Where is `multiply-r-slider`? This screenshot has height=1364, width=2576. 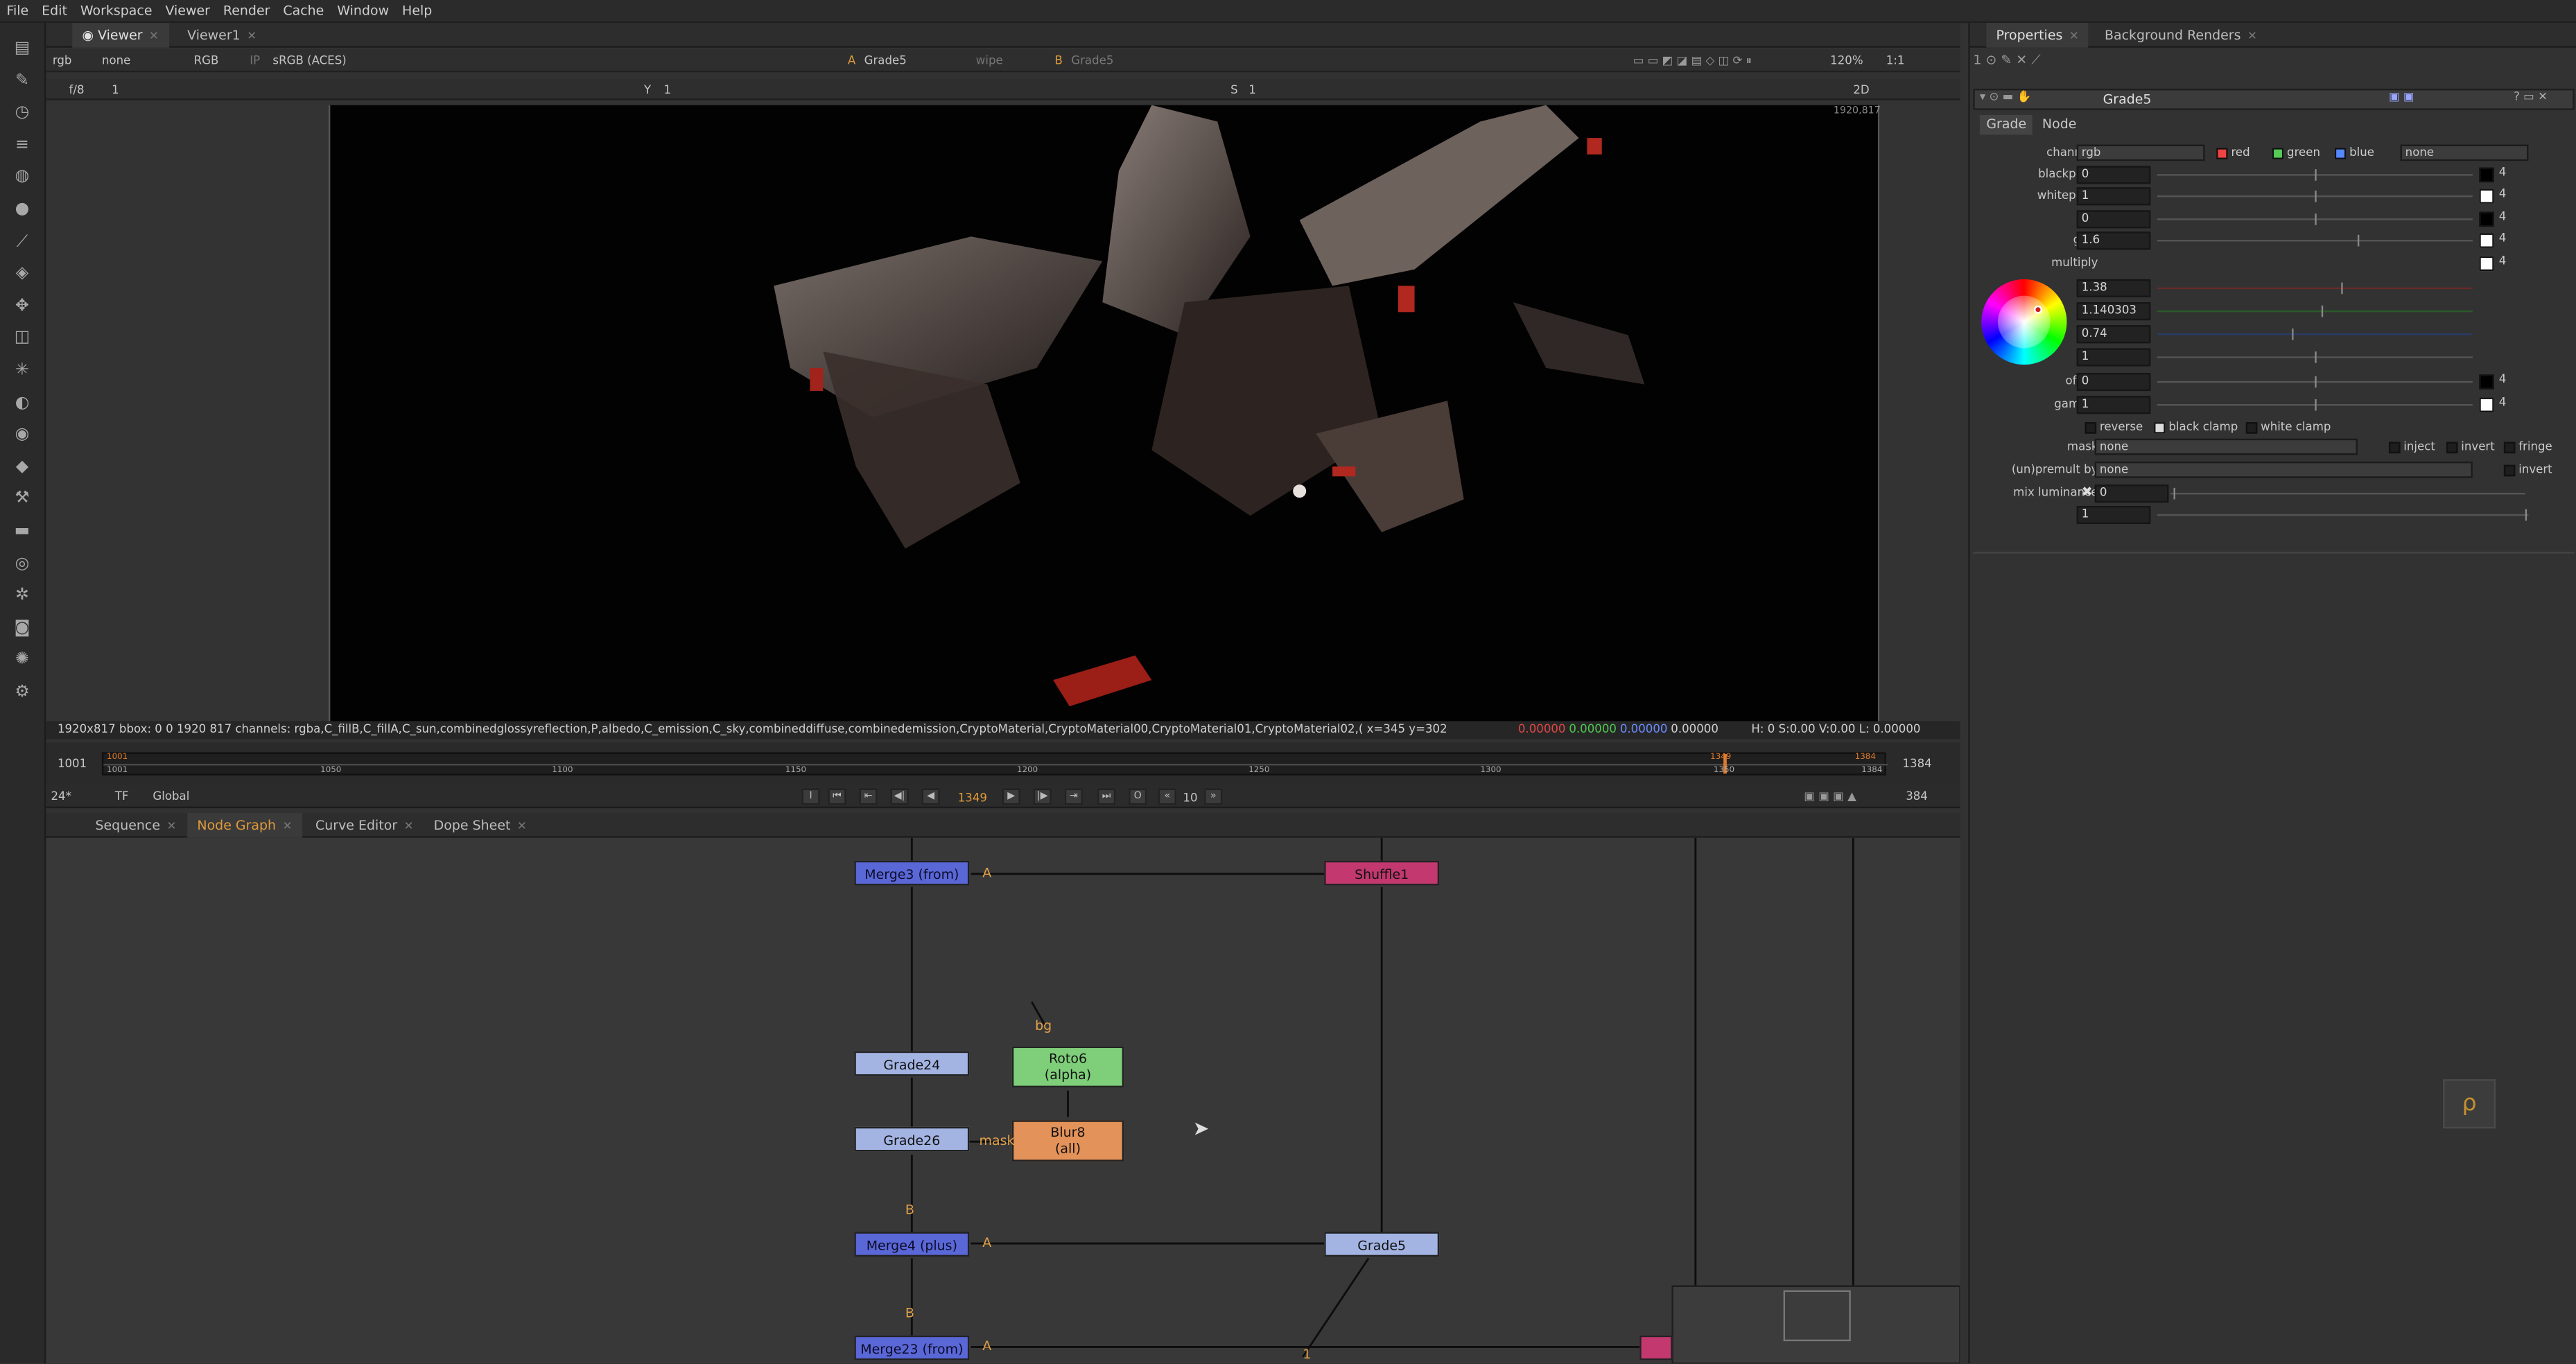
multiply-r-slider is located at coordinates (2315, 288).